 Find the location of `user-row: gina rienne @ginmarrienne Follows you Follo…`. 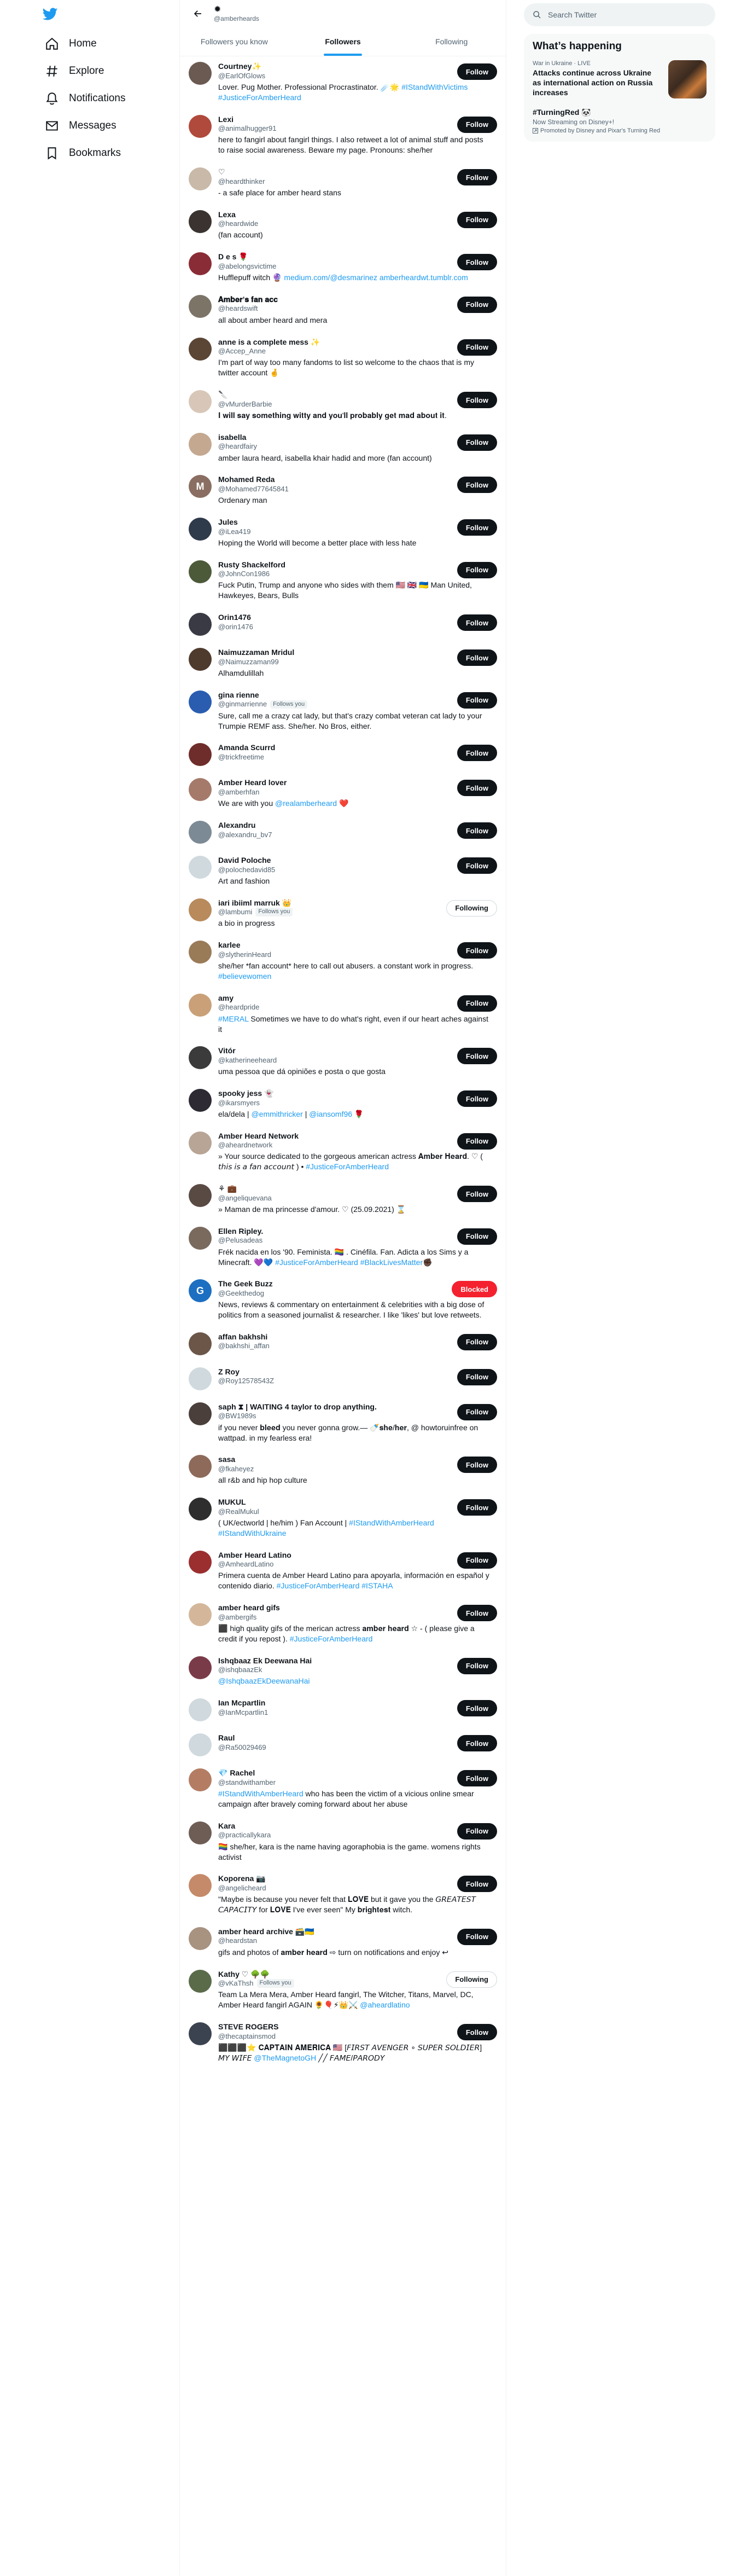

user-row: gina rienne @ginmarrienne Follows you Follo… is located at coordinates (343, 712).